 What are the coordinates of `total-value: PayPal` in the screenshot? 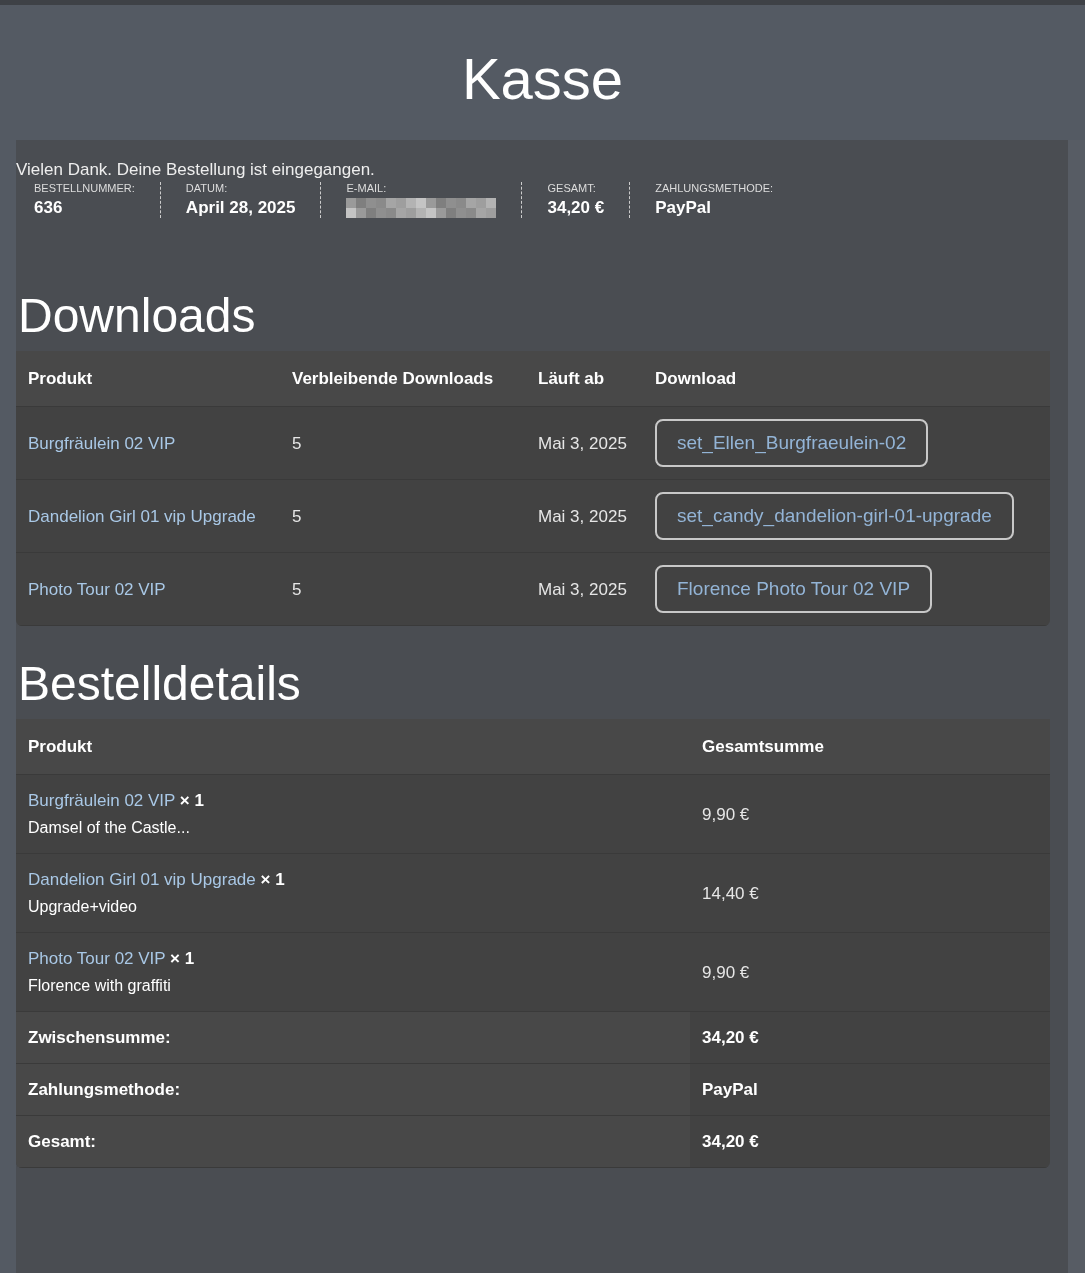 It's located at (870, 1089).